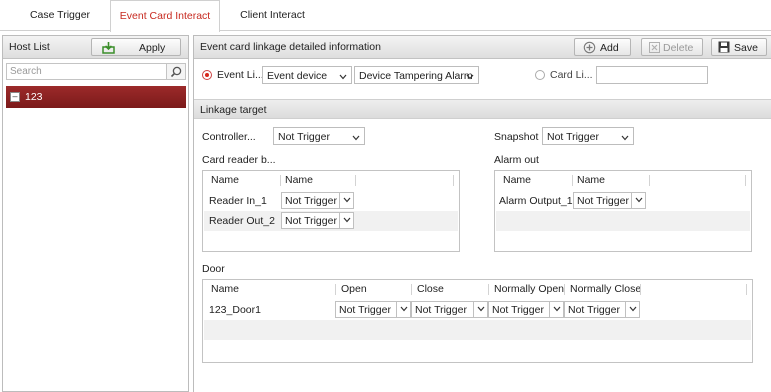  Describe the element at coordinates (233, 110) in the screenshot. I see `linkage-target-title: Linkage target` at that location.